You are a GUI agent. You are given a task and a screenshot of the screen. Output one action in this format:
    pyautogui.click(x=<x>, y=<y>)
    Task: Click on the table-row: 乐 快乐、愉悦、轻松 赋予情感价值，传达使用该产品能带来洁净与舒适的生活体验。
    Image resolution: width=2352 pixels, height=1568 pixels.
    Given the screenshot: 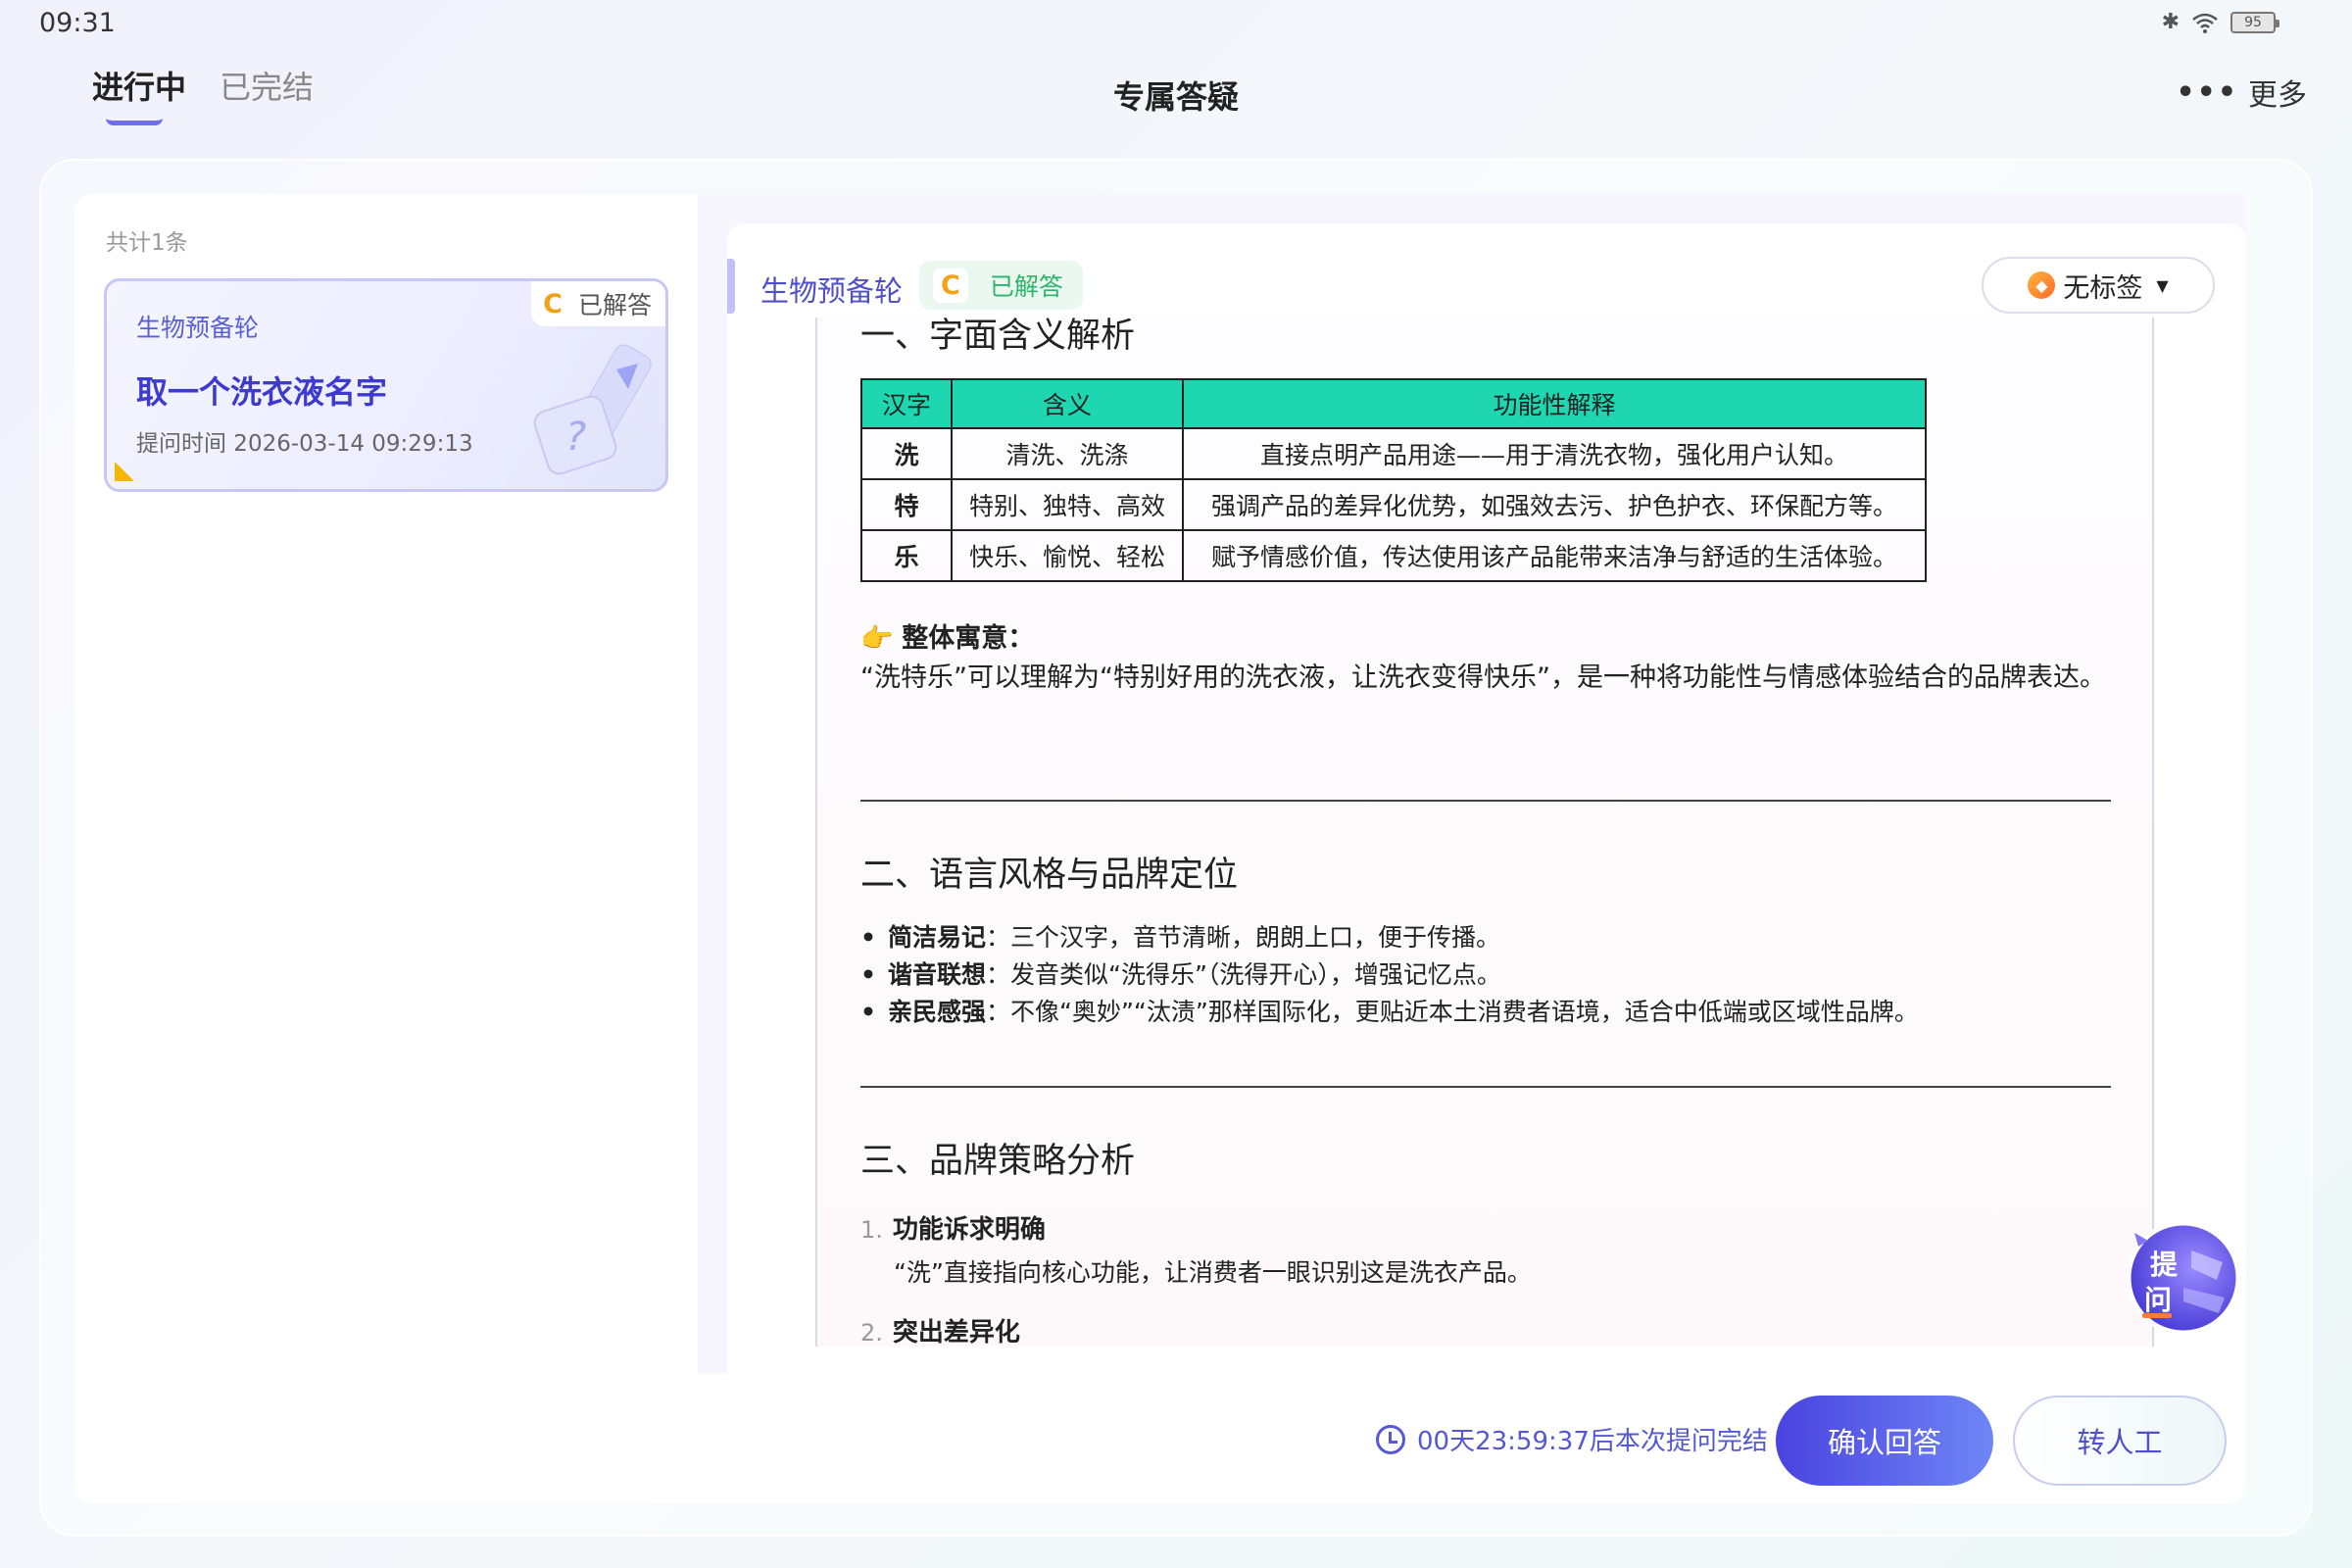 What is the action you would take?
    pyautogui.click(x=1393, y=555)
    